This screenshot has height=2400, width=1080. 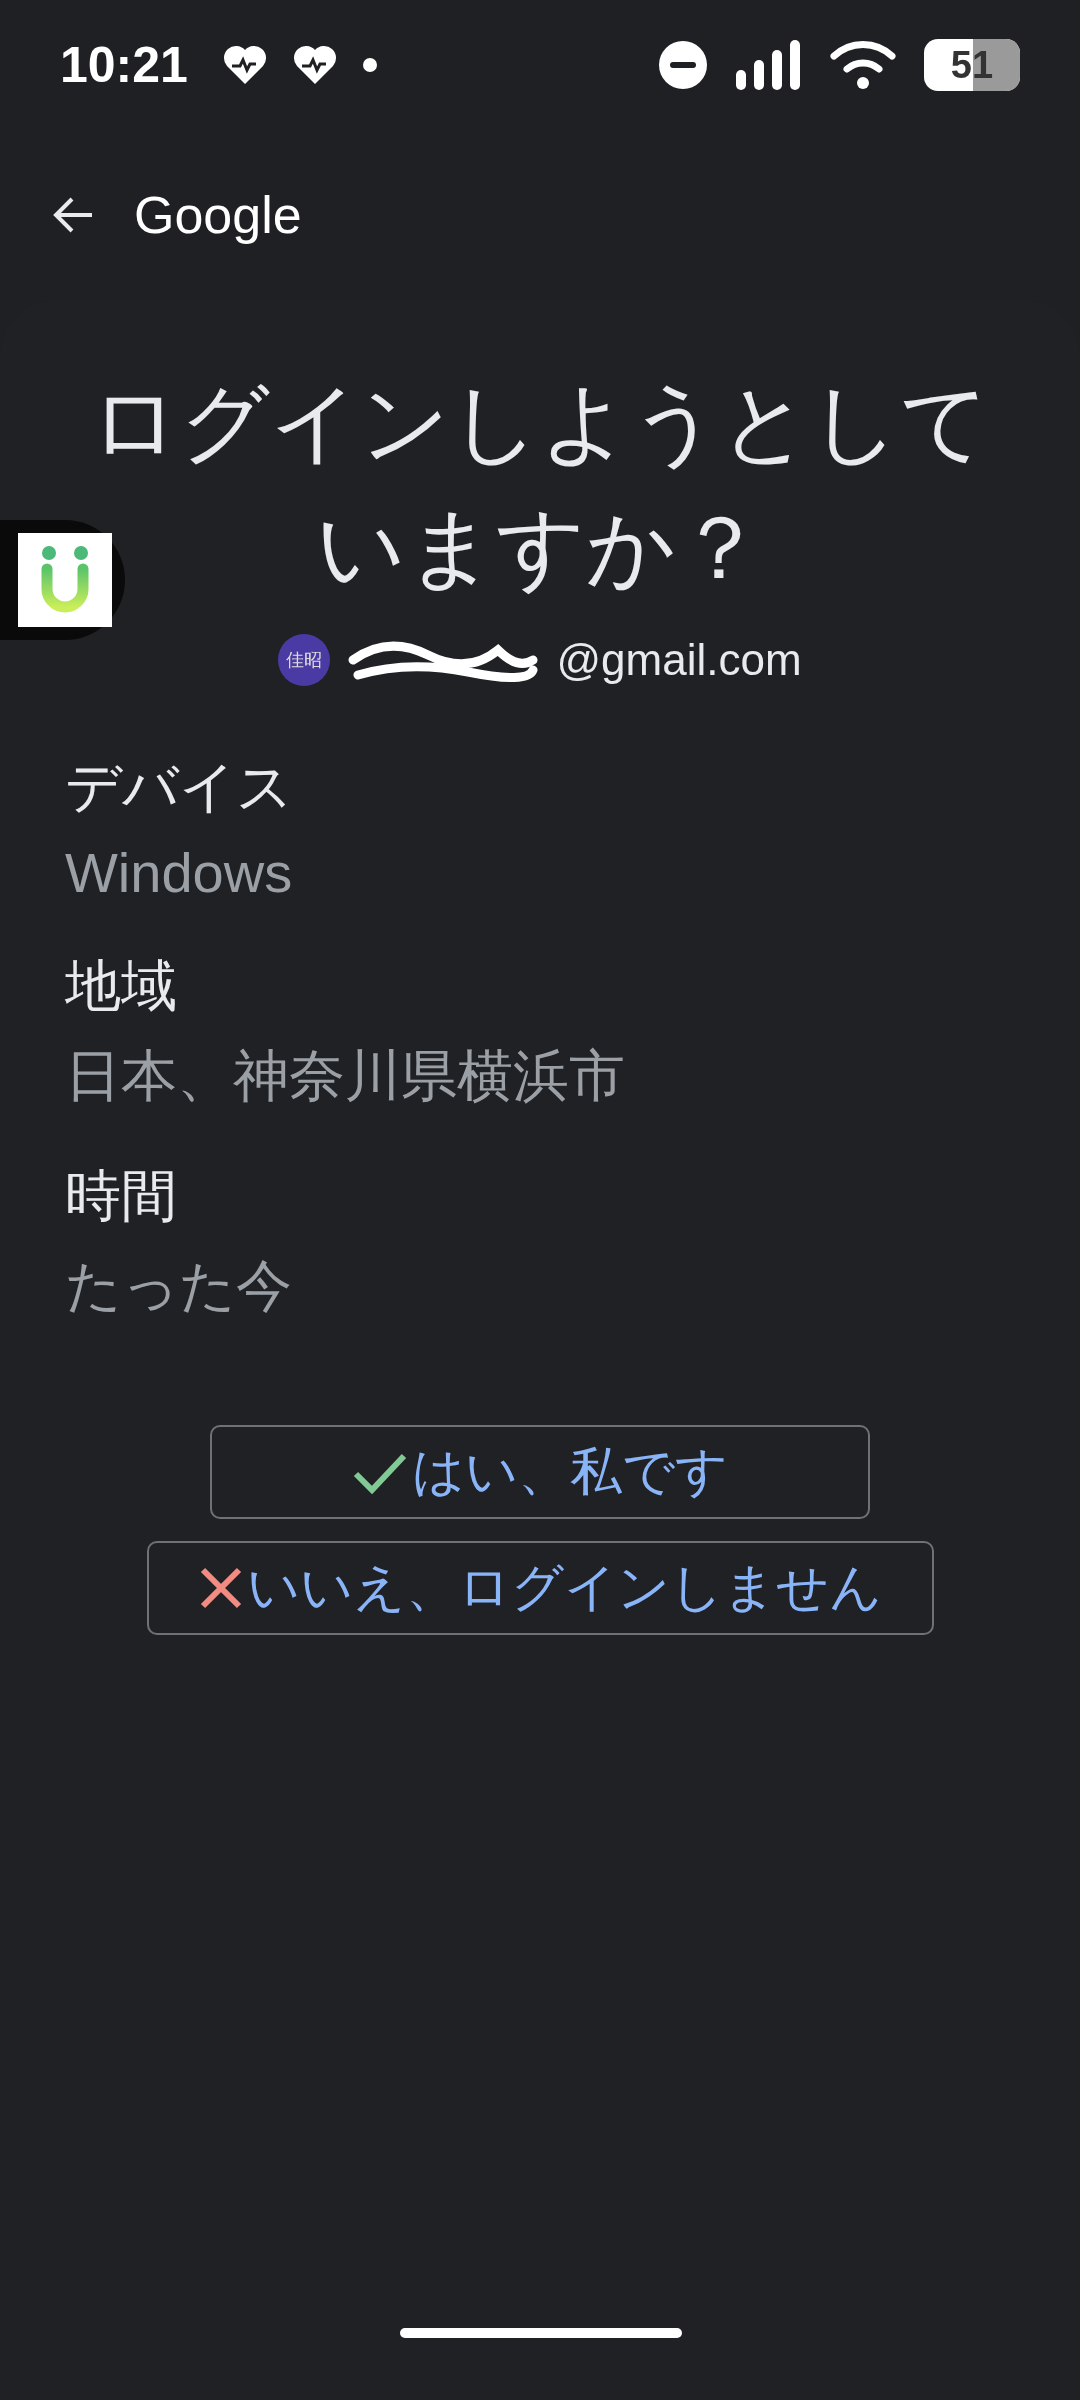 What do you see at coordinates (121, 986) in the screenshot?
I see `detail-label: 地域` at bounding box center [121, 986].